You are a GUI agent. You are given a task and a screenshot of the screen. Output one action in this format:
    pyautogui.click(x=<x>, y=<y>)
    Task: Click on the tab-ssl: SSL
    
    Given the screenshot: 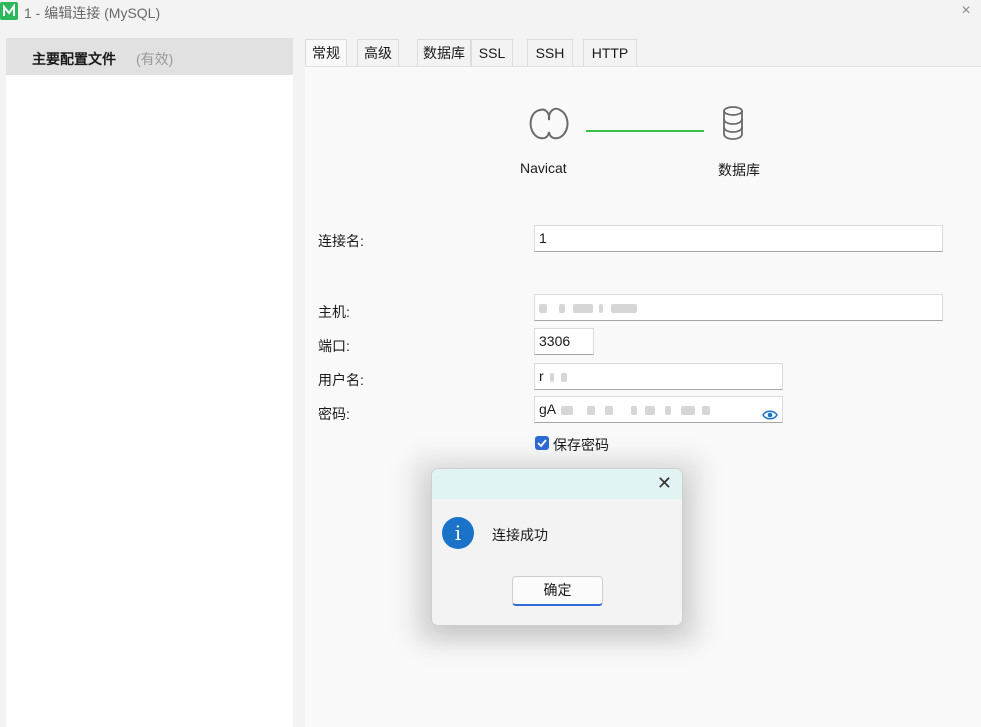 What is the action you would take?
    pyautogui.click(x=492, y=52)
    